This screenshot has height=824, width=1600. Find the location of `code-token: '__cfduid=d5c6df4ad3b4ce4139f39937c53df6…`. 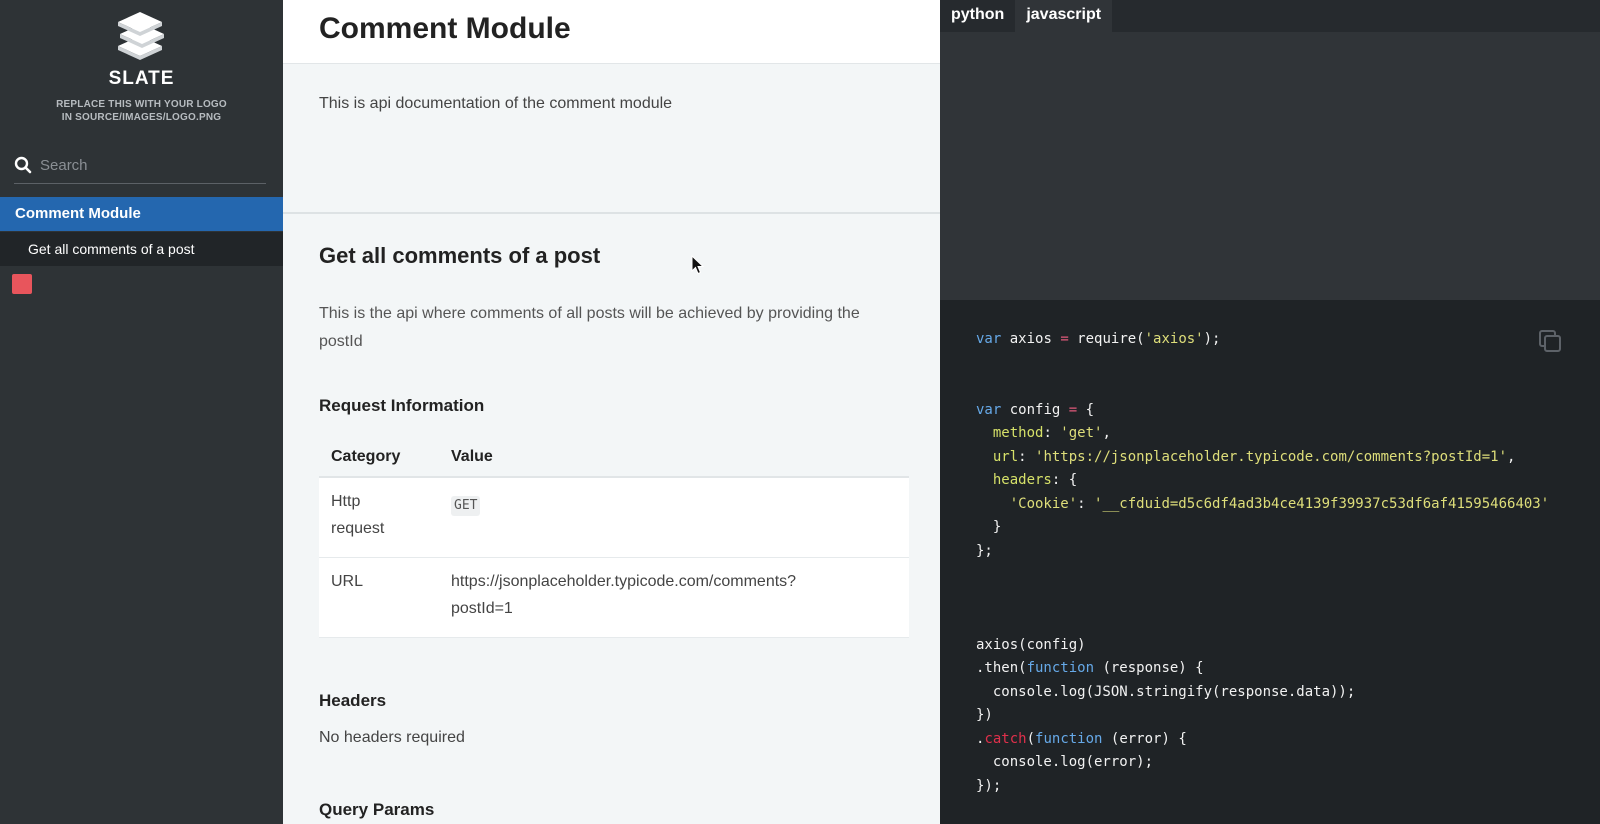

code-token: '__cfduid=d5c6df4ad3b4ce4139f39937c53df6… is located at coordinates (1322, 503).